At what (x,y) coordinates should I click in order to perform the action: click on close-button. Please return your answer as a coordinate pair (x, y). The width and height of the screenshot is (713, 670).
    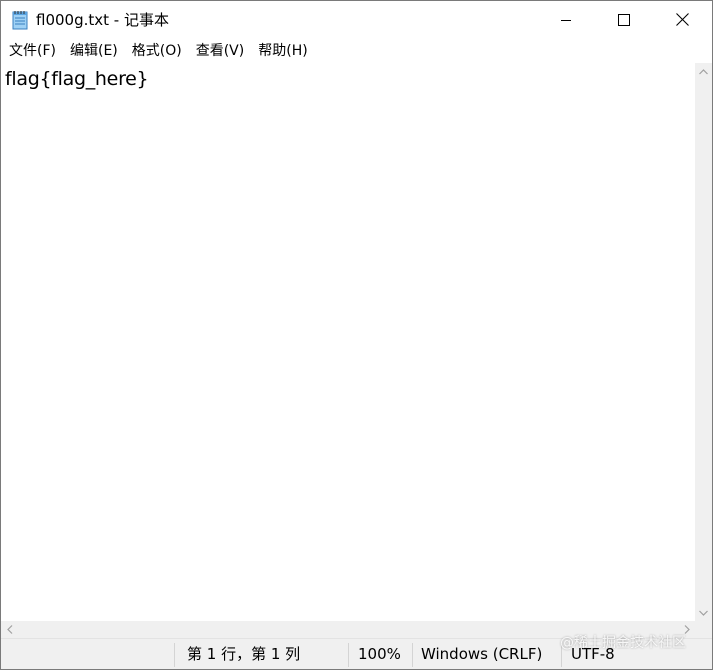
    Looking at the image, I should click on (682, 20).